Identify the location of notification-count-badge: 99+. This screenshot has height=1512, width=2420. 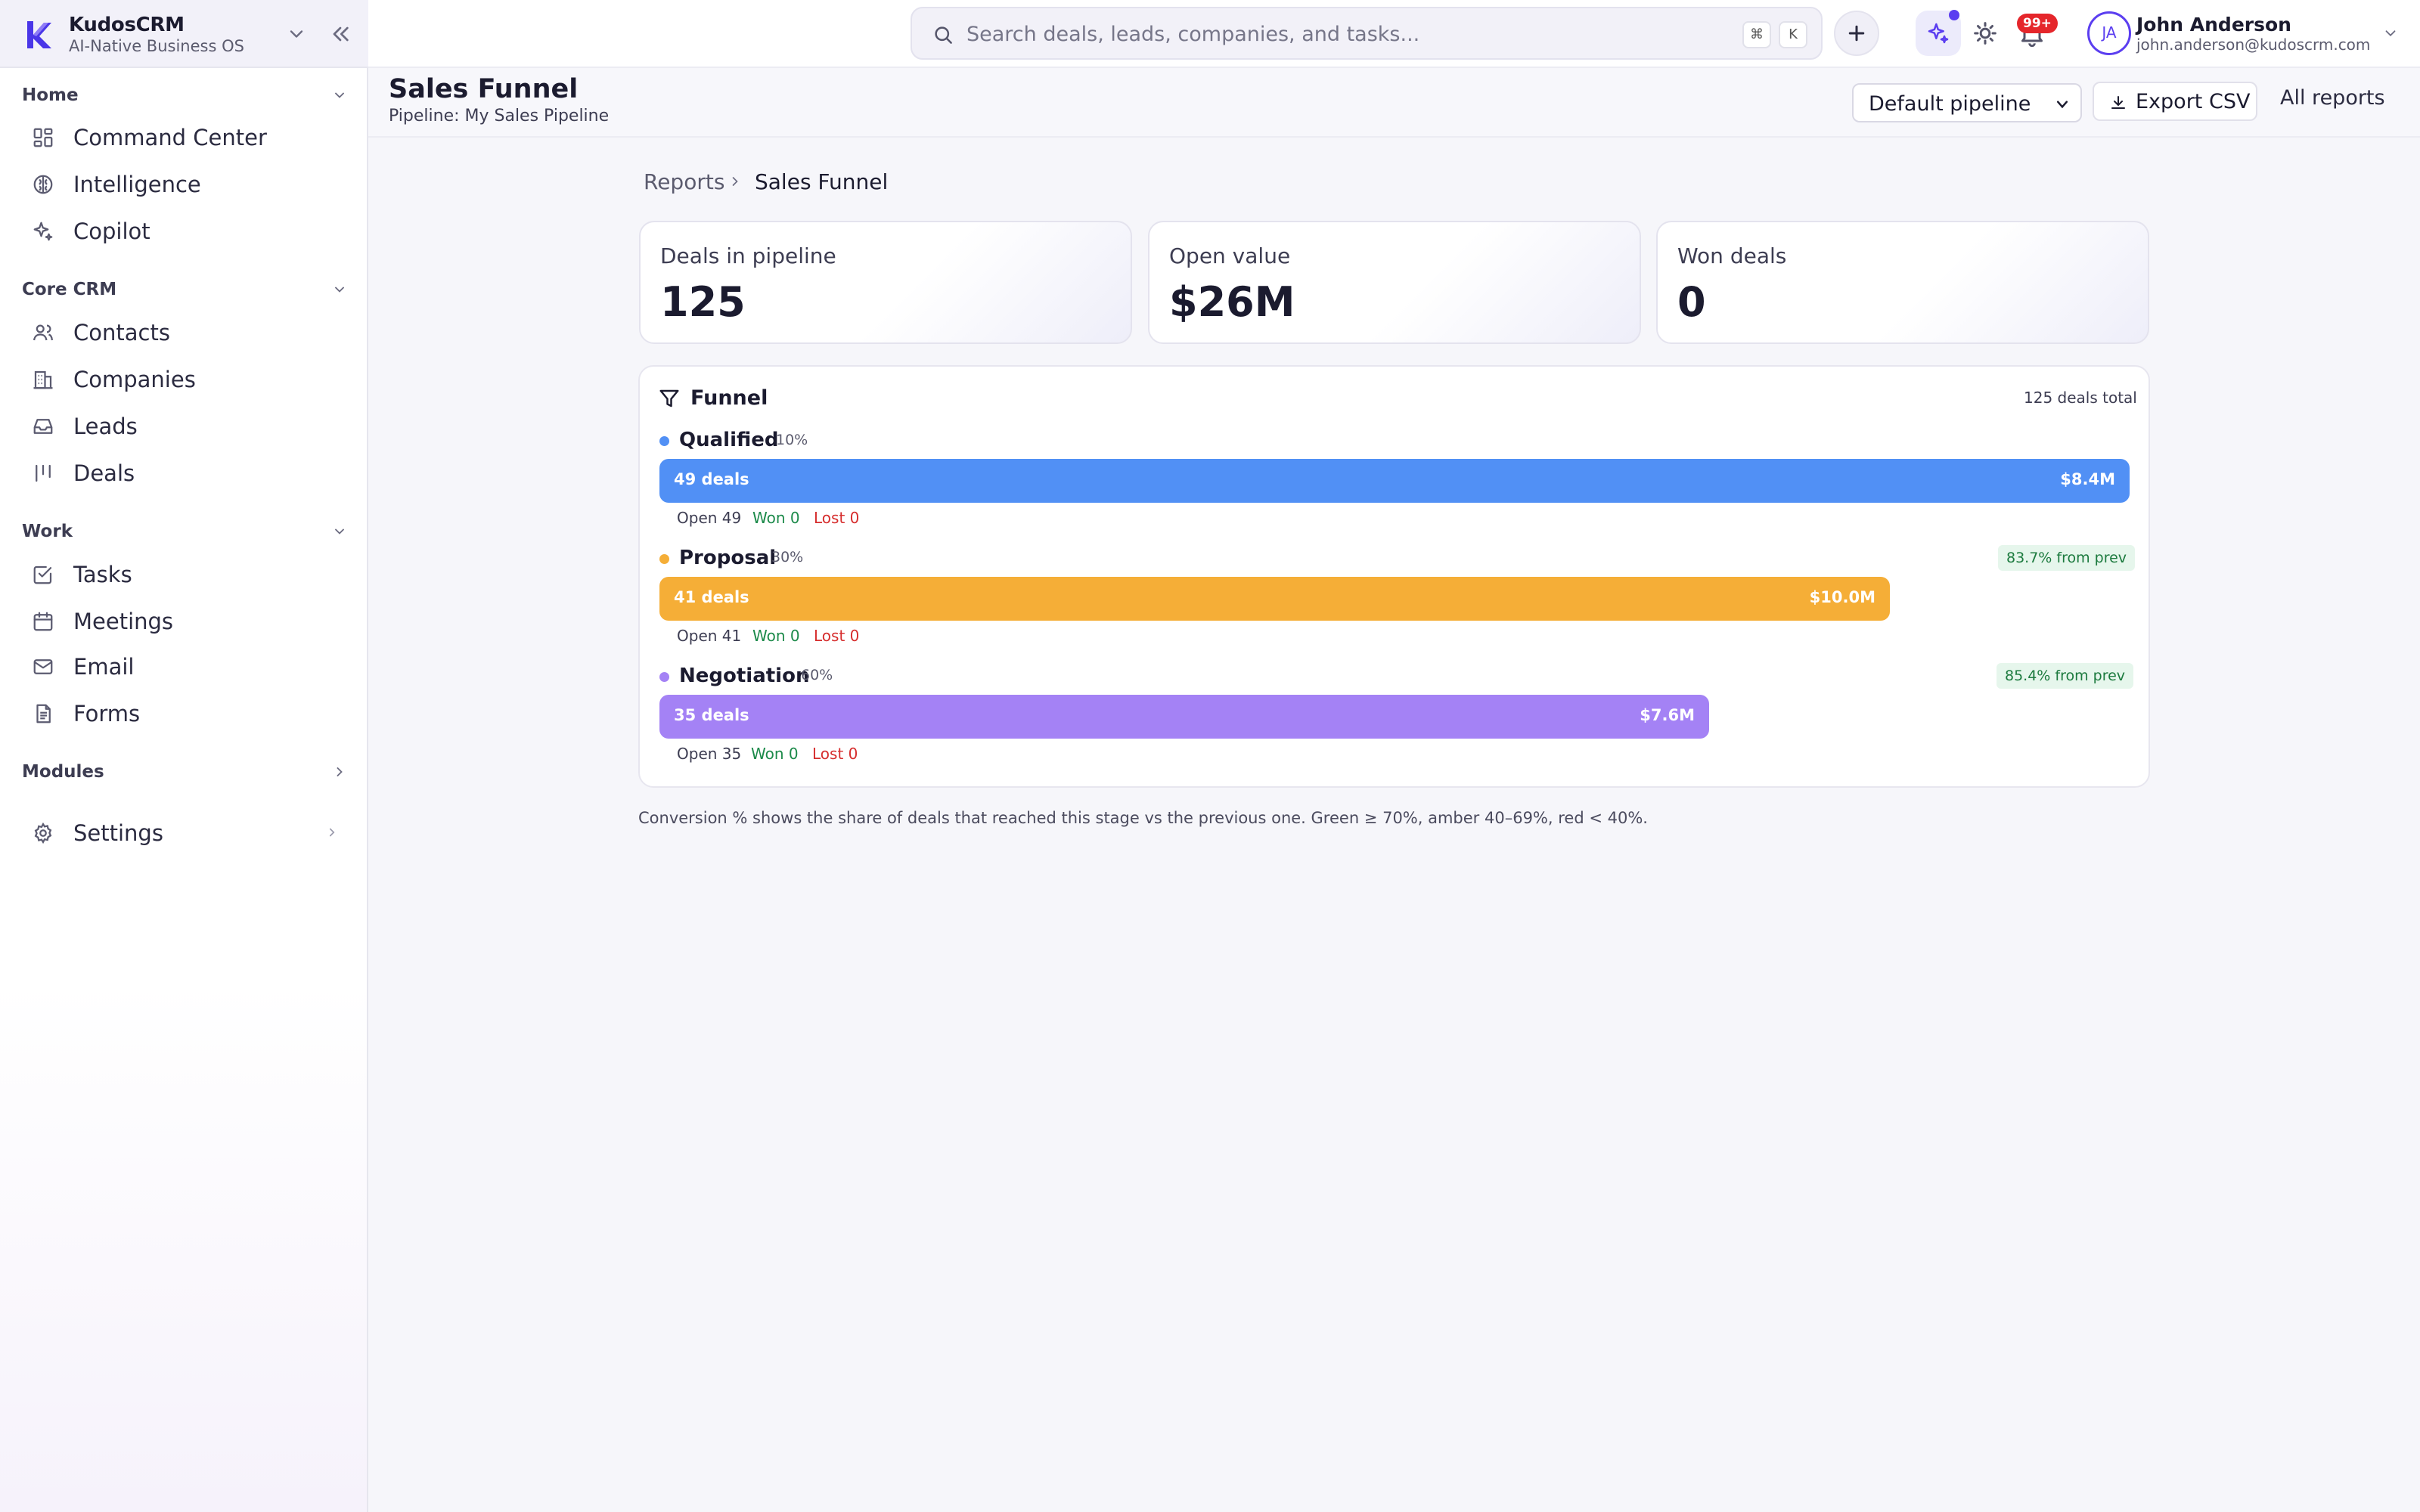
(2037, 23).